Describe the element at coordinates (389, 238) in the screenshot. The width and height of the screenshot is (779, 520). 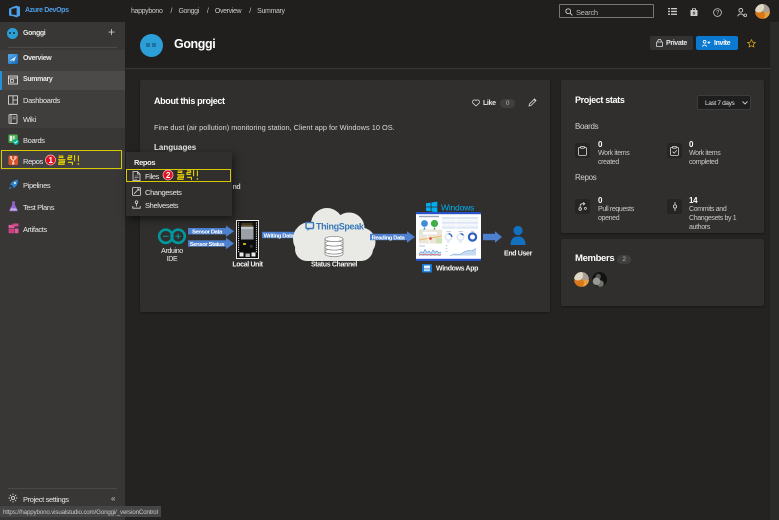
I see `svg-text: Reading Data` at that location.